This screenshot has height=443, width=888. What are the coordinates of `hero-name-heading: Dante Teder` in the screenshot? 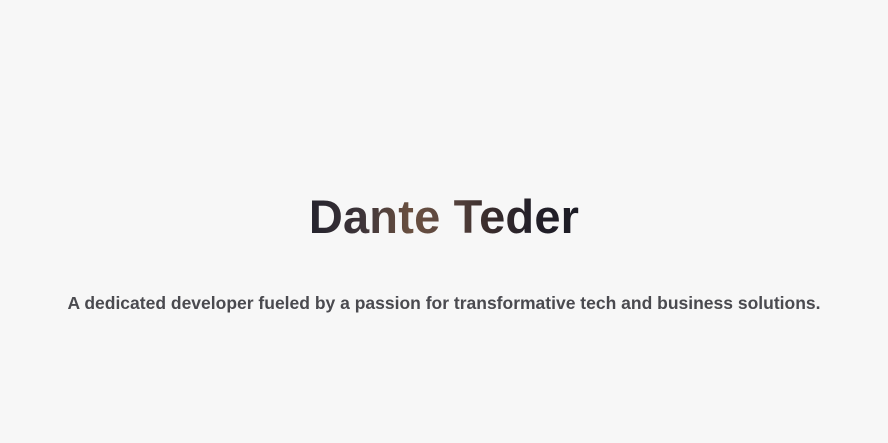 It's located at (444, 217).